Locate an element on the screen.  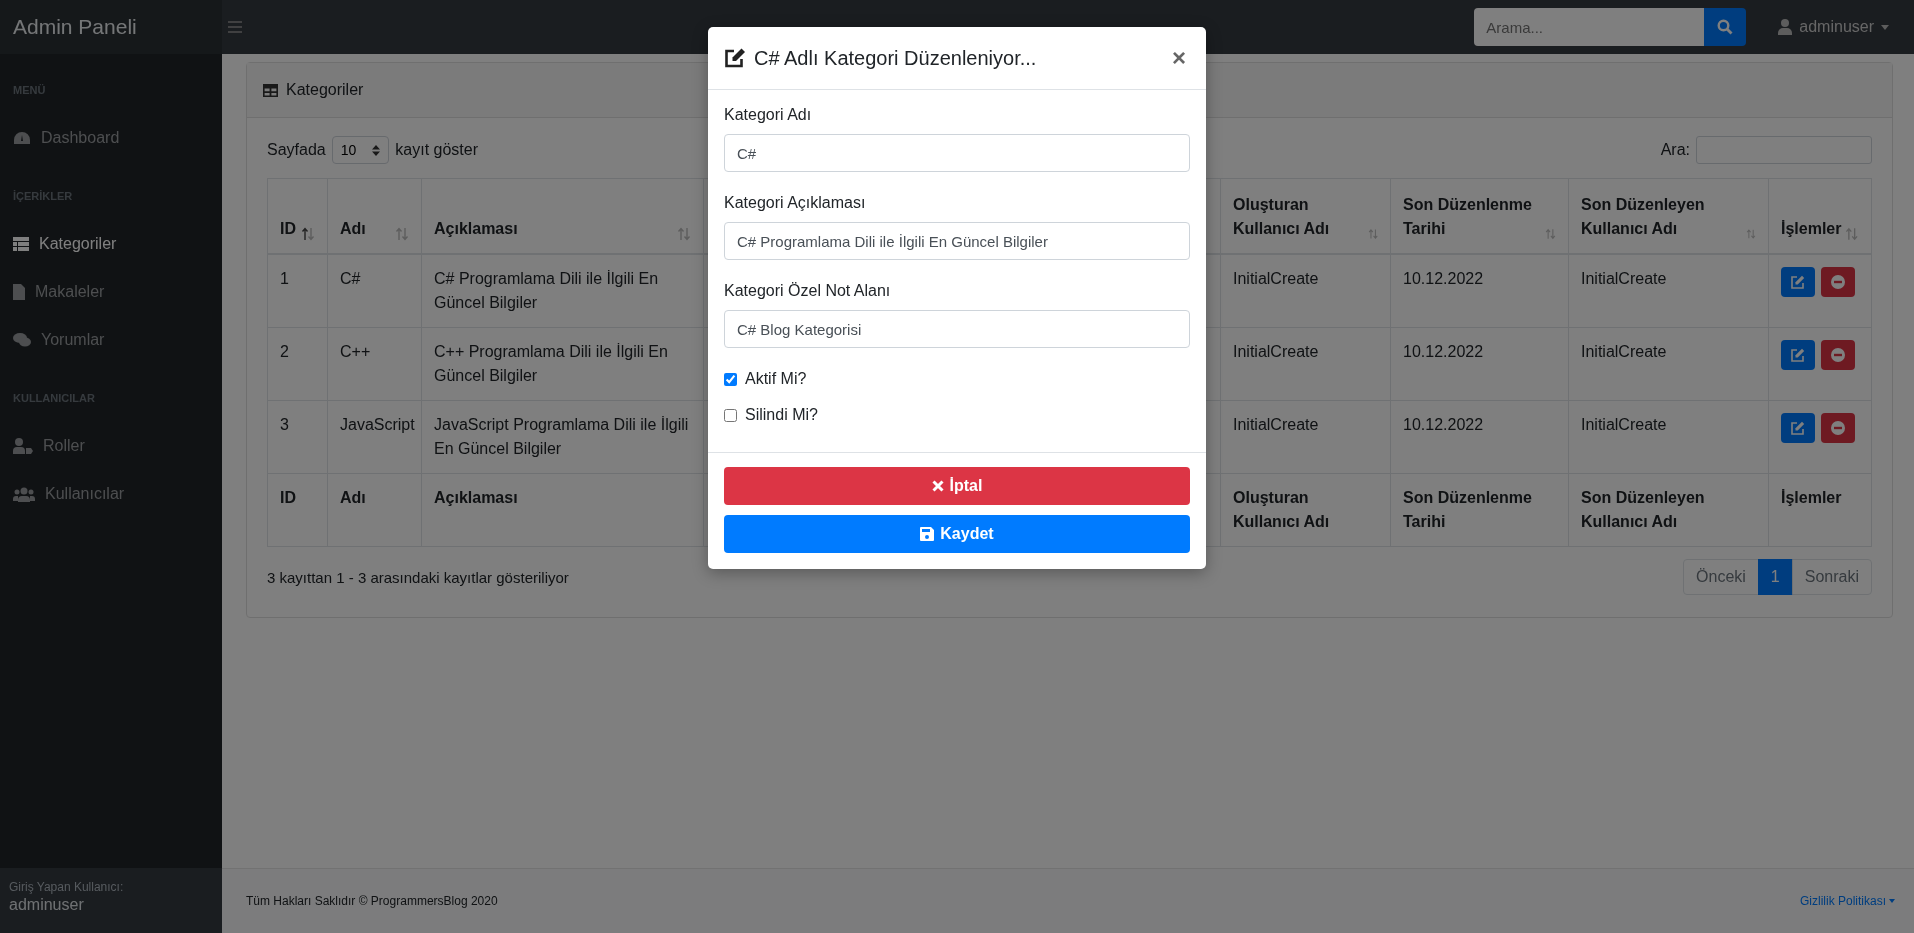
logged-in-caption: Giriş Yapan Kullanıcı: is located at coordinates (67, 887).